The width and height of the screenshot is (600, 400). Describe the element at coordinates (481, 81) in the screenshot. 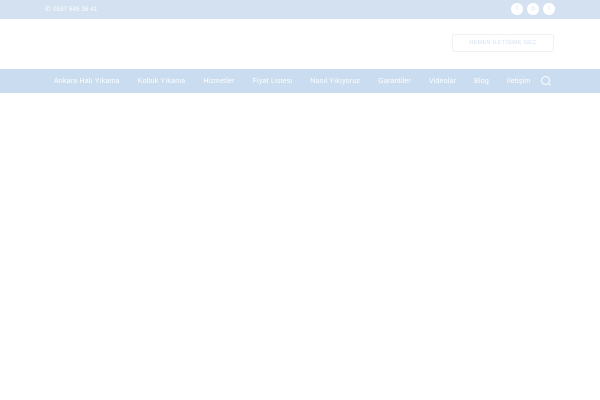

I see `nav-item-blog: Blog` at that location.